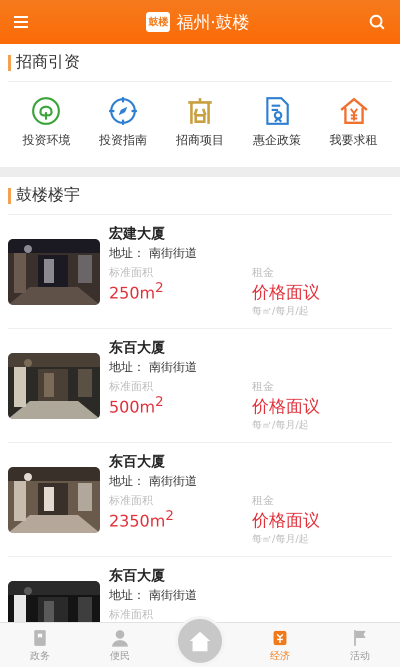  I want to click on shortcut-link: 我要求租, so click(354, 140).